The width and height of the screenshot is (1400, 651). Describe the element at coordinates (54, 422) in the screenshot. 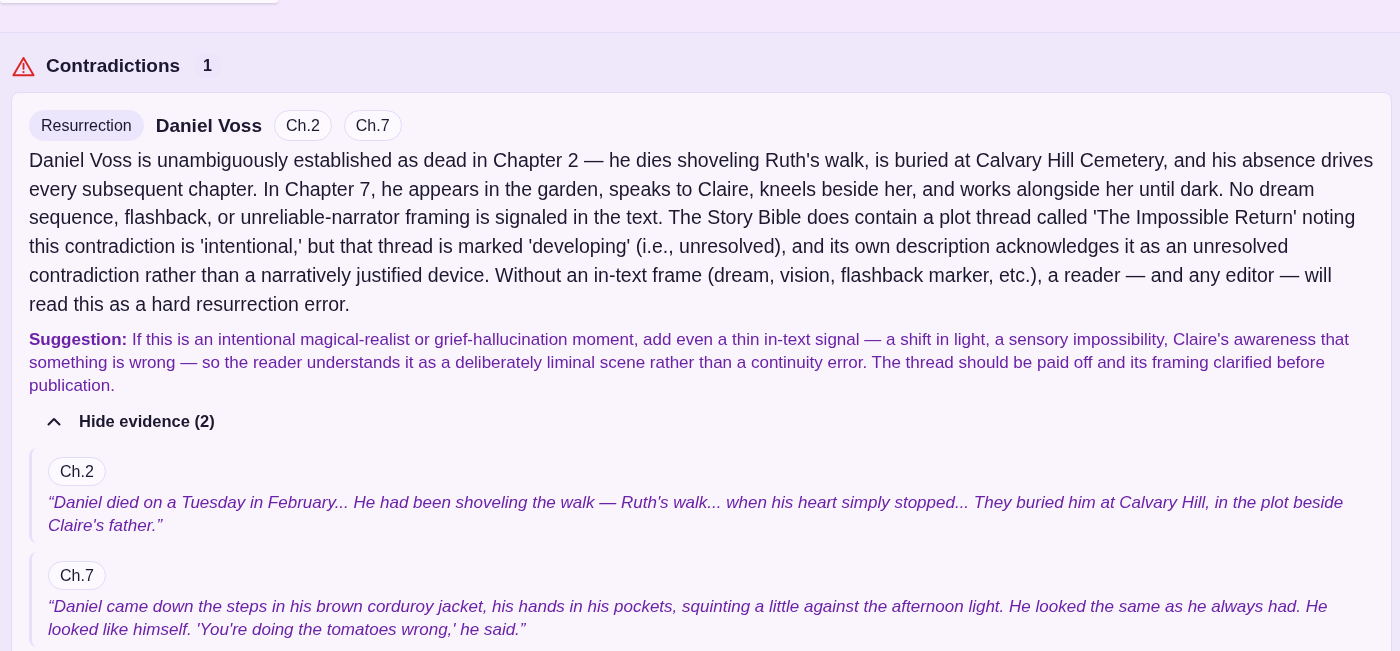

I see `chevron-up-icon` at that location.